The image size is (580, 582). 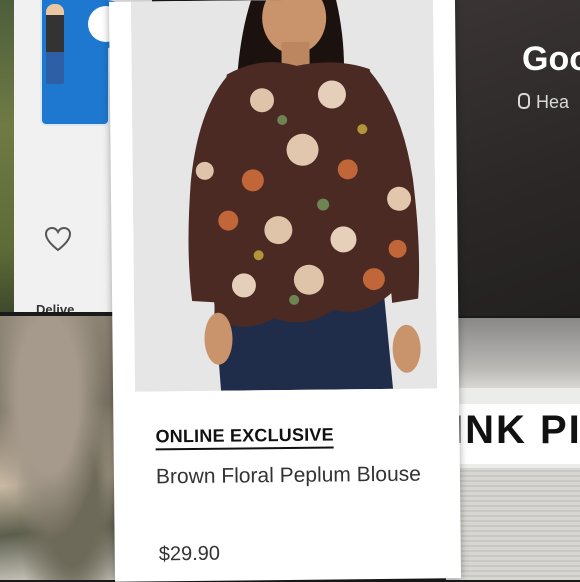 I want to click on product-price: $29.90, so click(x=189, y=554).